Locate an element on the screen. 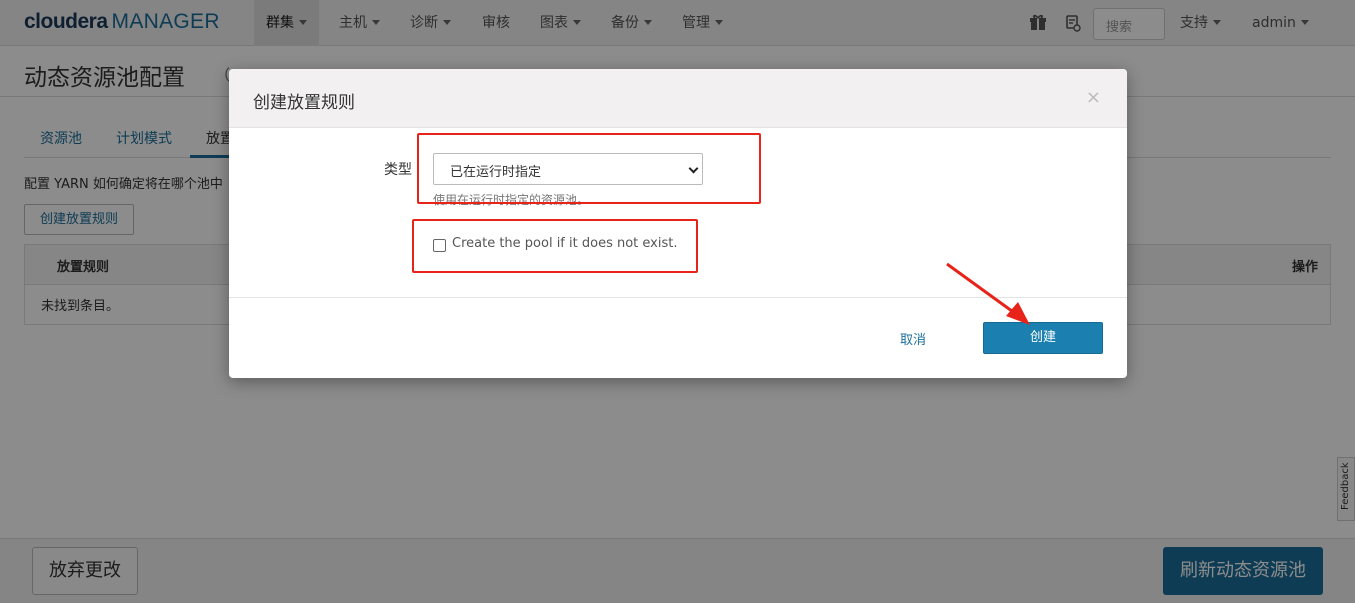 The height and width of the screenshot is (603, 1355). annotation-arrow-icon is located at coordinates (988, 293).